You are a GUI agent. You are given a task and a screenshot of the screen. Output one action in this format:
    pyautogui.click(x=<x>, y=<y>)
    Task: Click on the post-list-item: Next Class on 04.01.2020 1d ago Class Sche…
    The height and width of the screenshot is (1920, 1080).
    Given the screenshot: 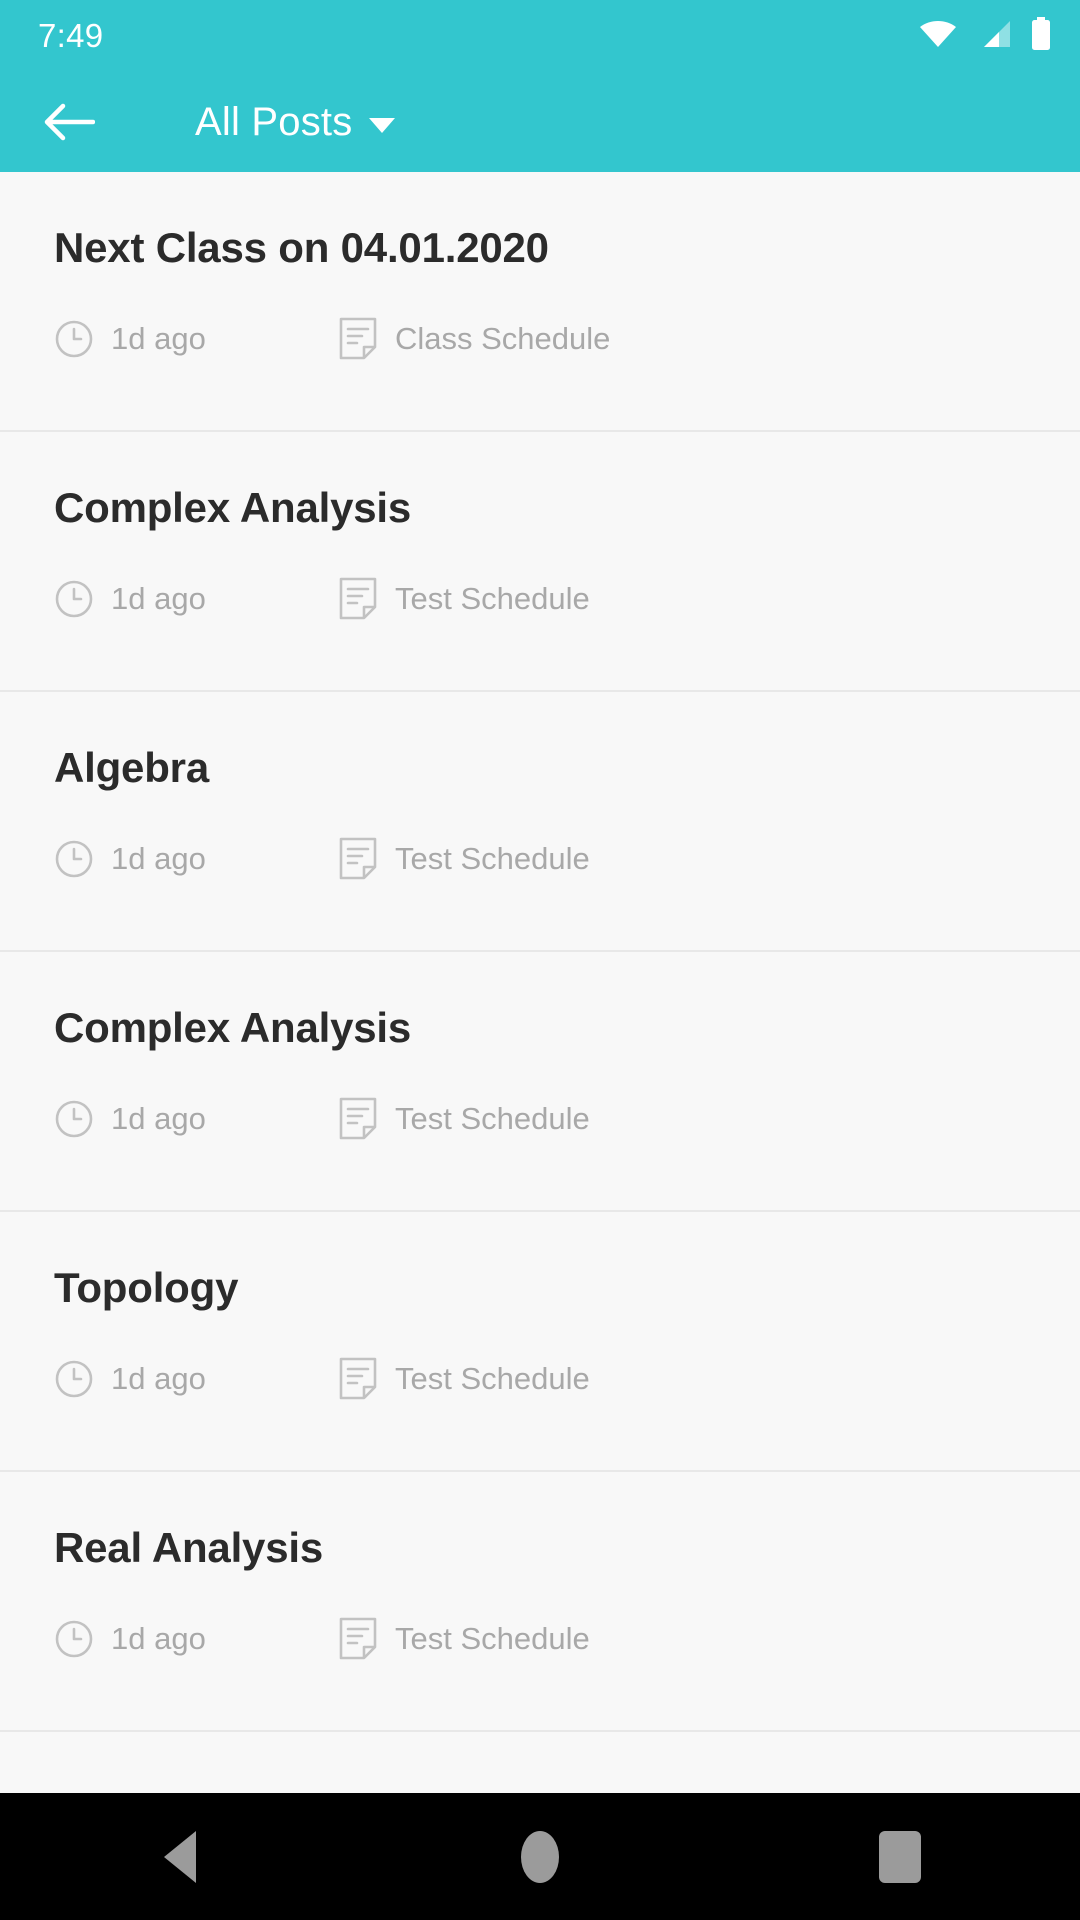 What is the action you would take?
    pyautogui.click(x=540, y=302)
    